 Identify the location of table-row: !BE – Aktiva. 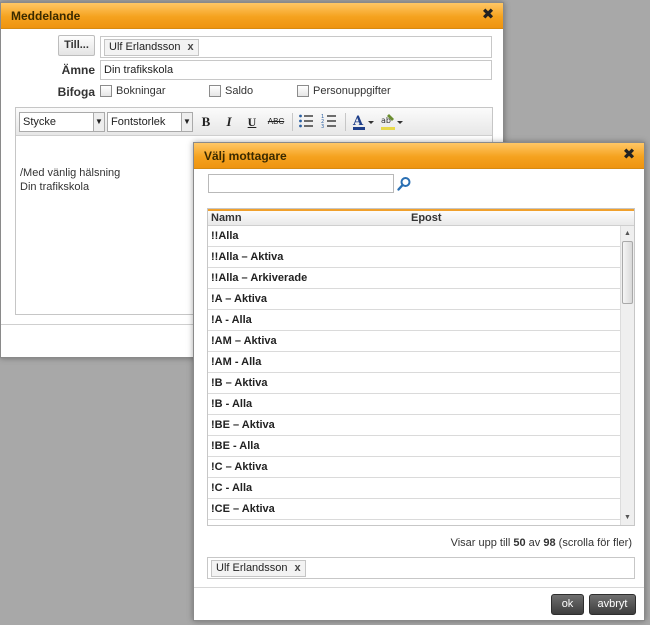
(414, 425).